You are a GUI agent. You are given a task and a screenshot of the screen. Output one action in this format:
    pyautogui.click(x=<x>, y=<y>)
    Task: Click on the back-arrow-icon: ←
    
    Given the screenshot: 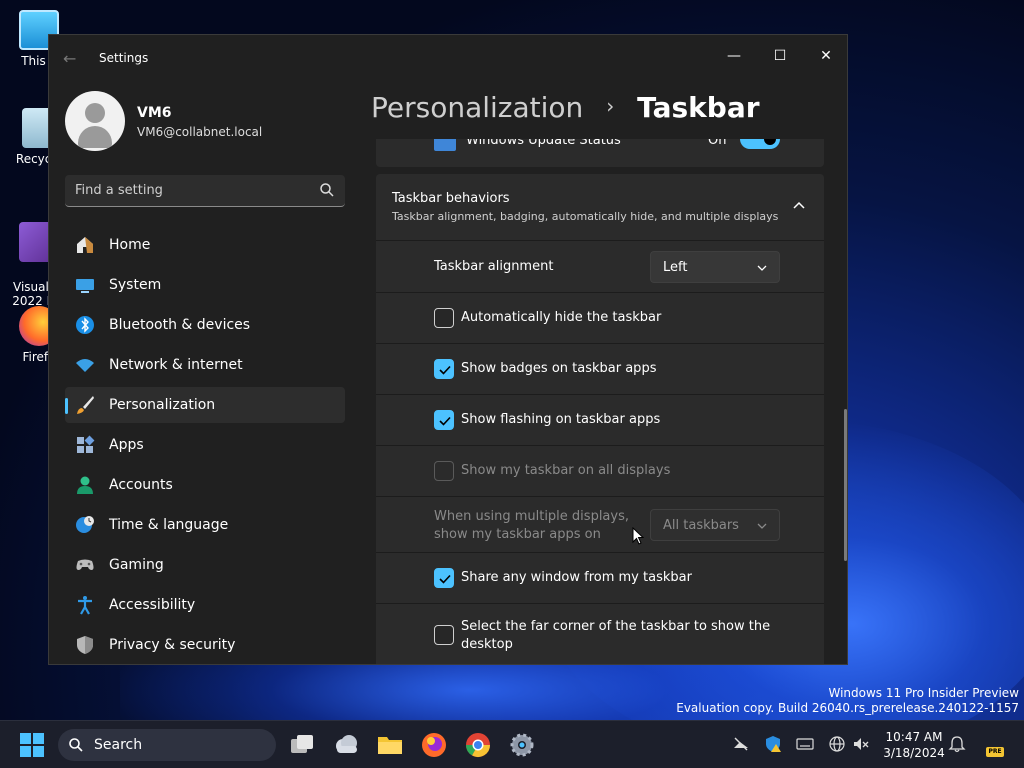 What is the action you would take?
    pyautogui.click(x=69, y=58)
    